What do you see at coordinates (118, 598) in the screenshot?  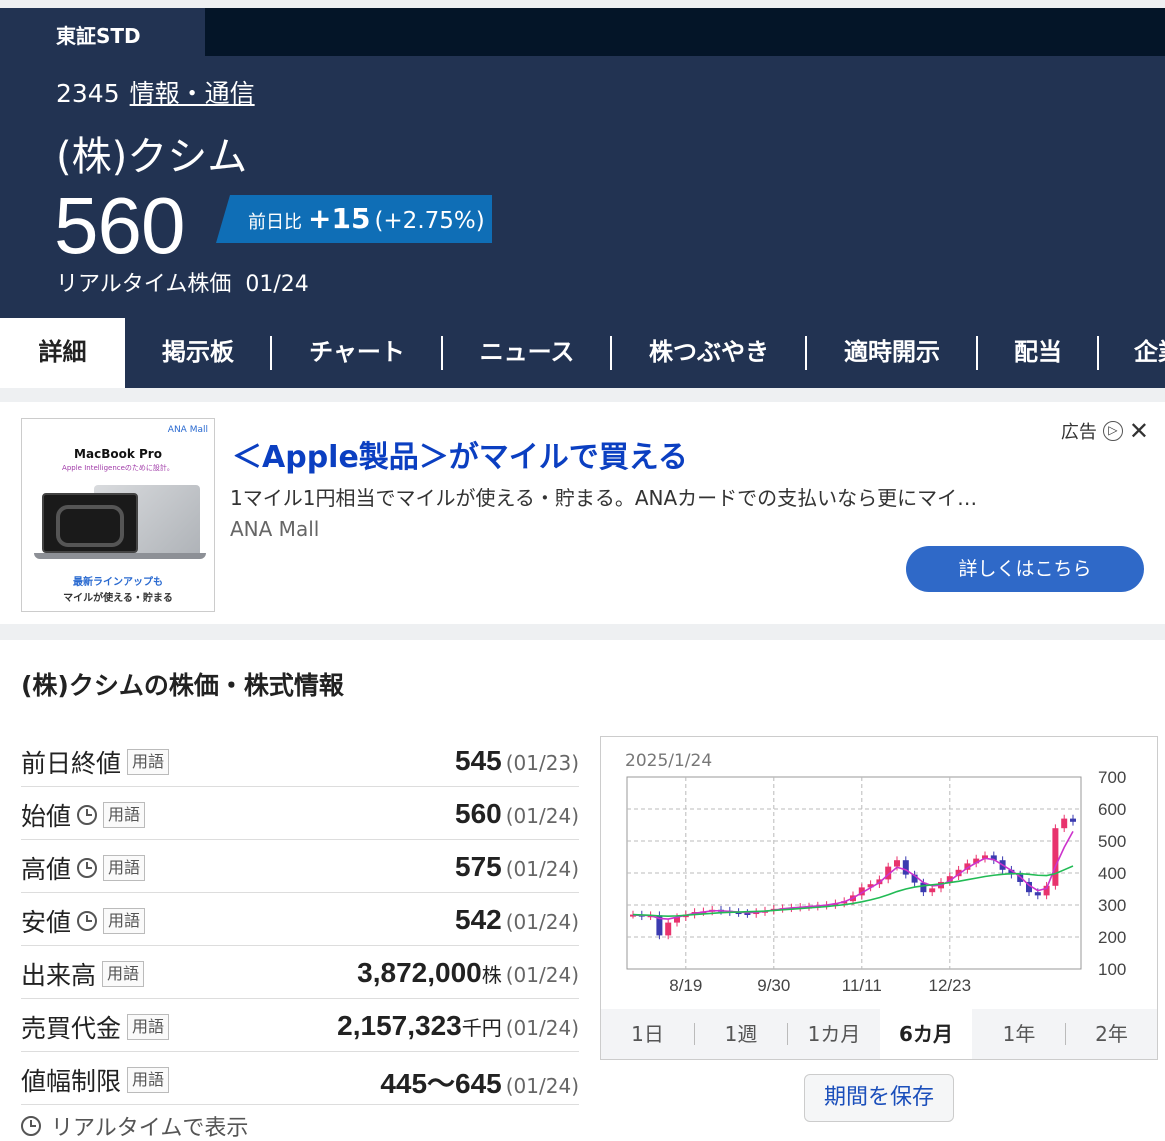 I see `ad-image-caption-2: マイルが使える・貯まる` at bounding box center [118, 598].